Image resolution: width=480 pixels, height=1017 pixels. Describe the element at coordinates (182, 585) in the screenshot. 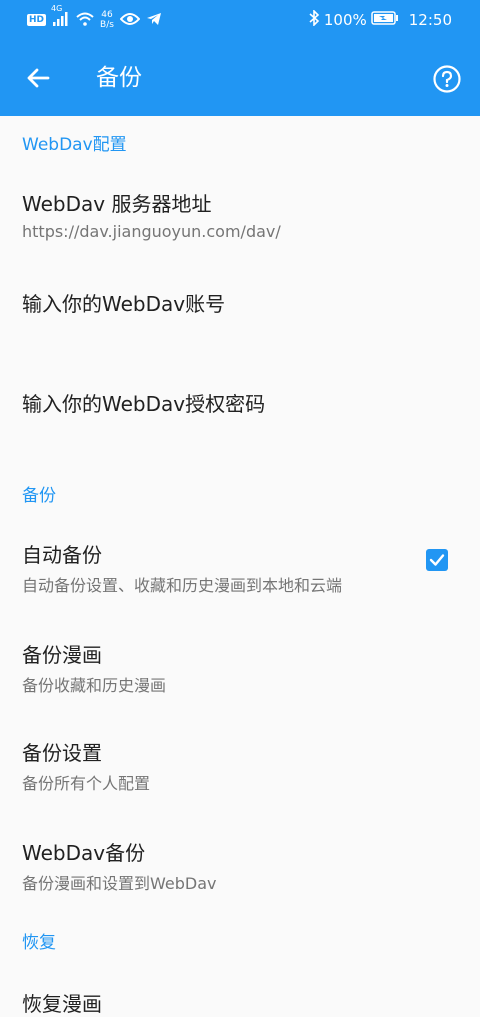

I see `pref-summary: 自动备份设置、收藏和历史漫画到本地和云端` at that location.